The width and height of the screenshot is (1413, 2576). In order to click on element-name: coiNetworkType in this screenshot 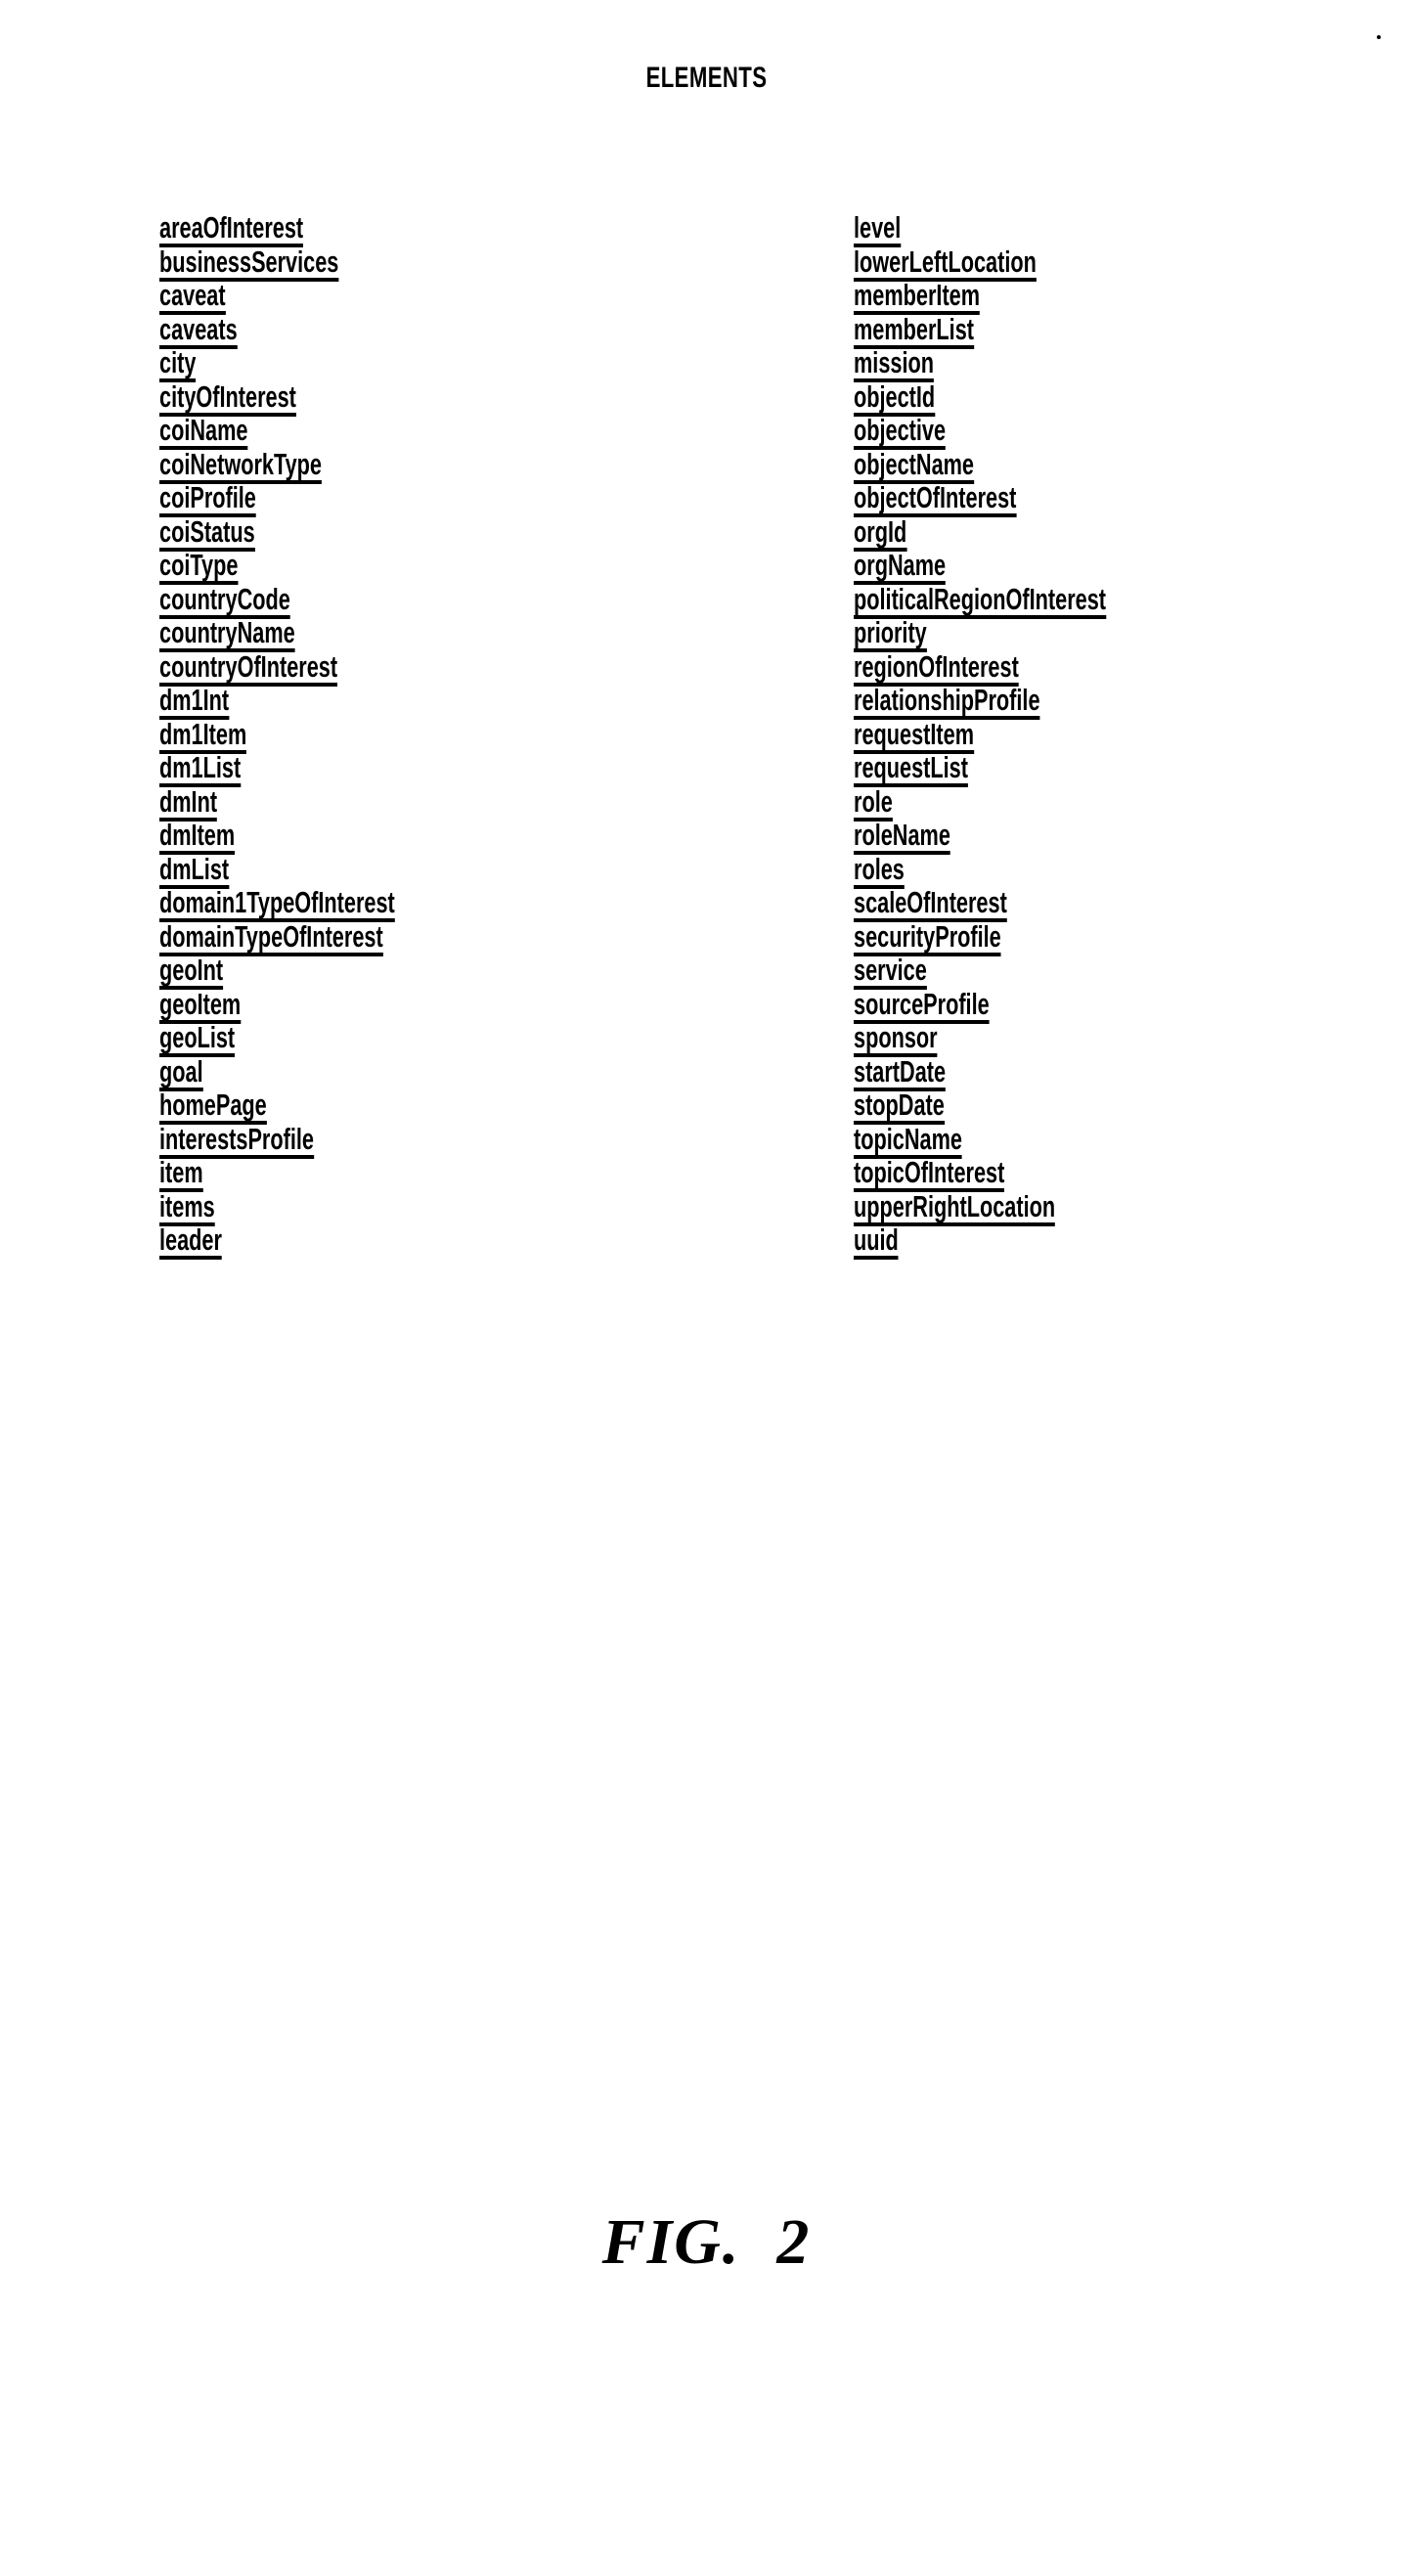, I will do `click(241, 466)`.